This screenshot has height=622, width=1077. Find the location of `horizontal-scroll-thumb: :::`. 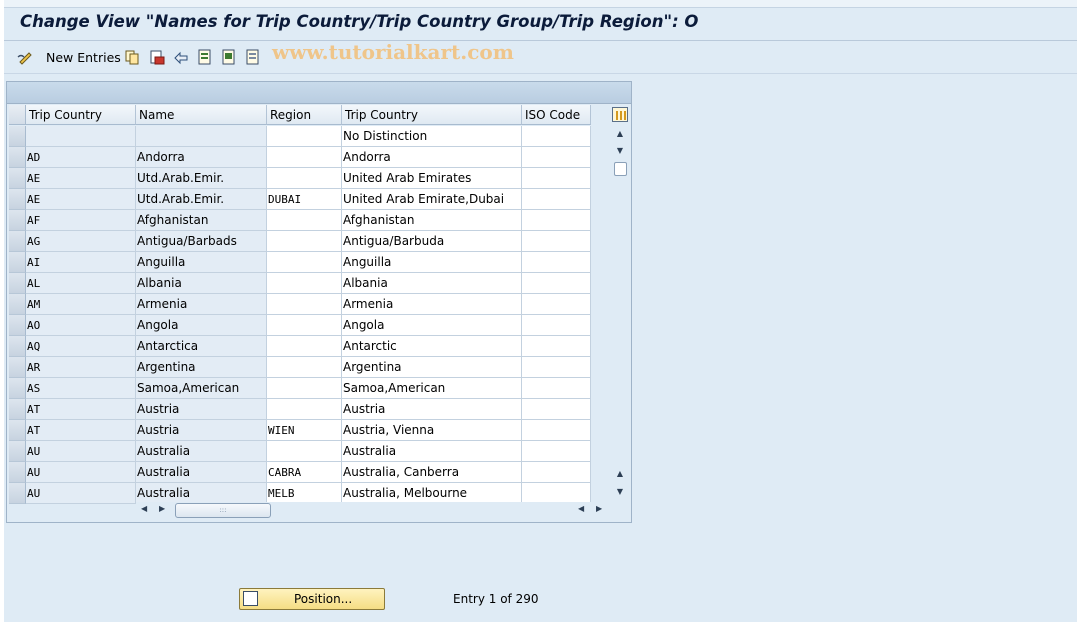

horizontal-scroll-thumb: ::: is located at coordinates (223, 510).